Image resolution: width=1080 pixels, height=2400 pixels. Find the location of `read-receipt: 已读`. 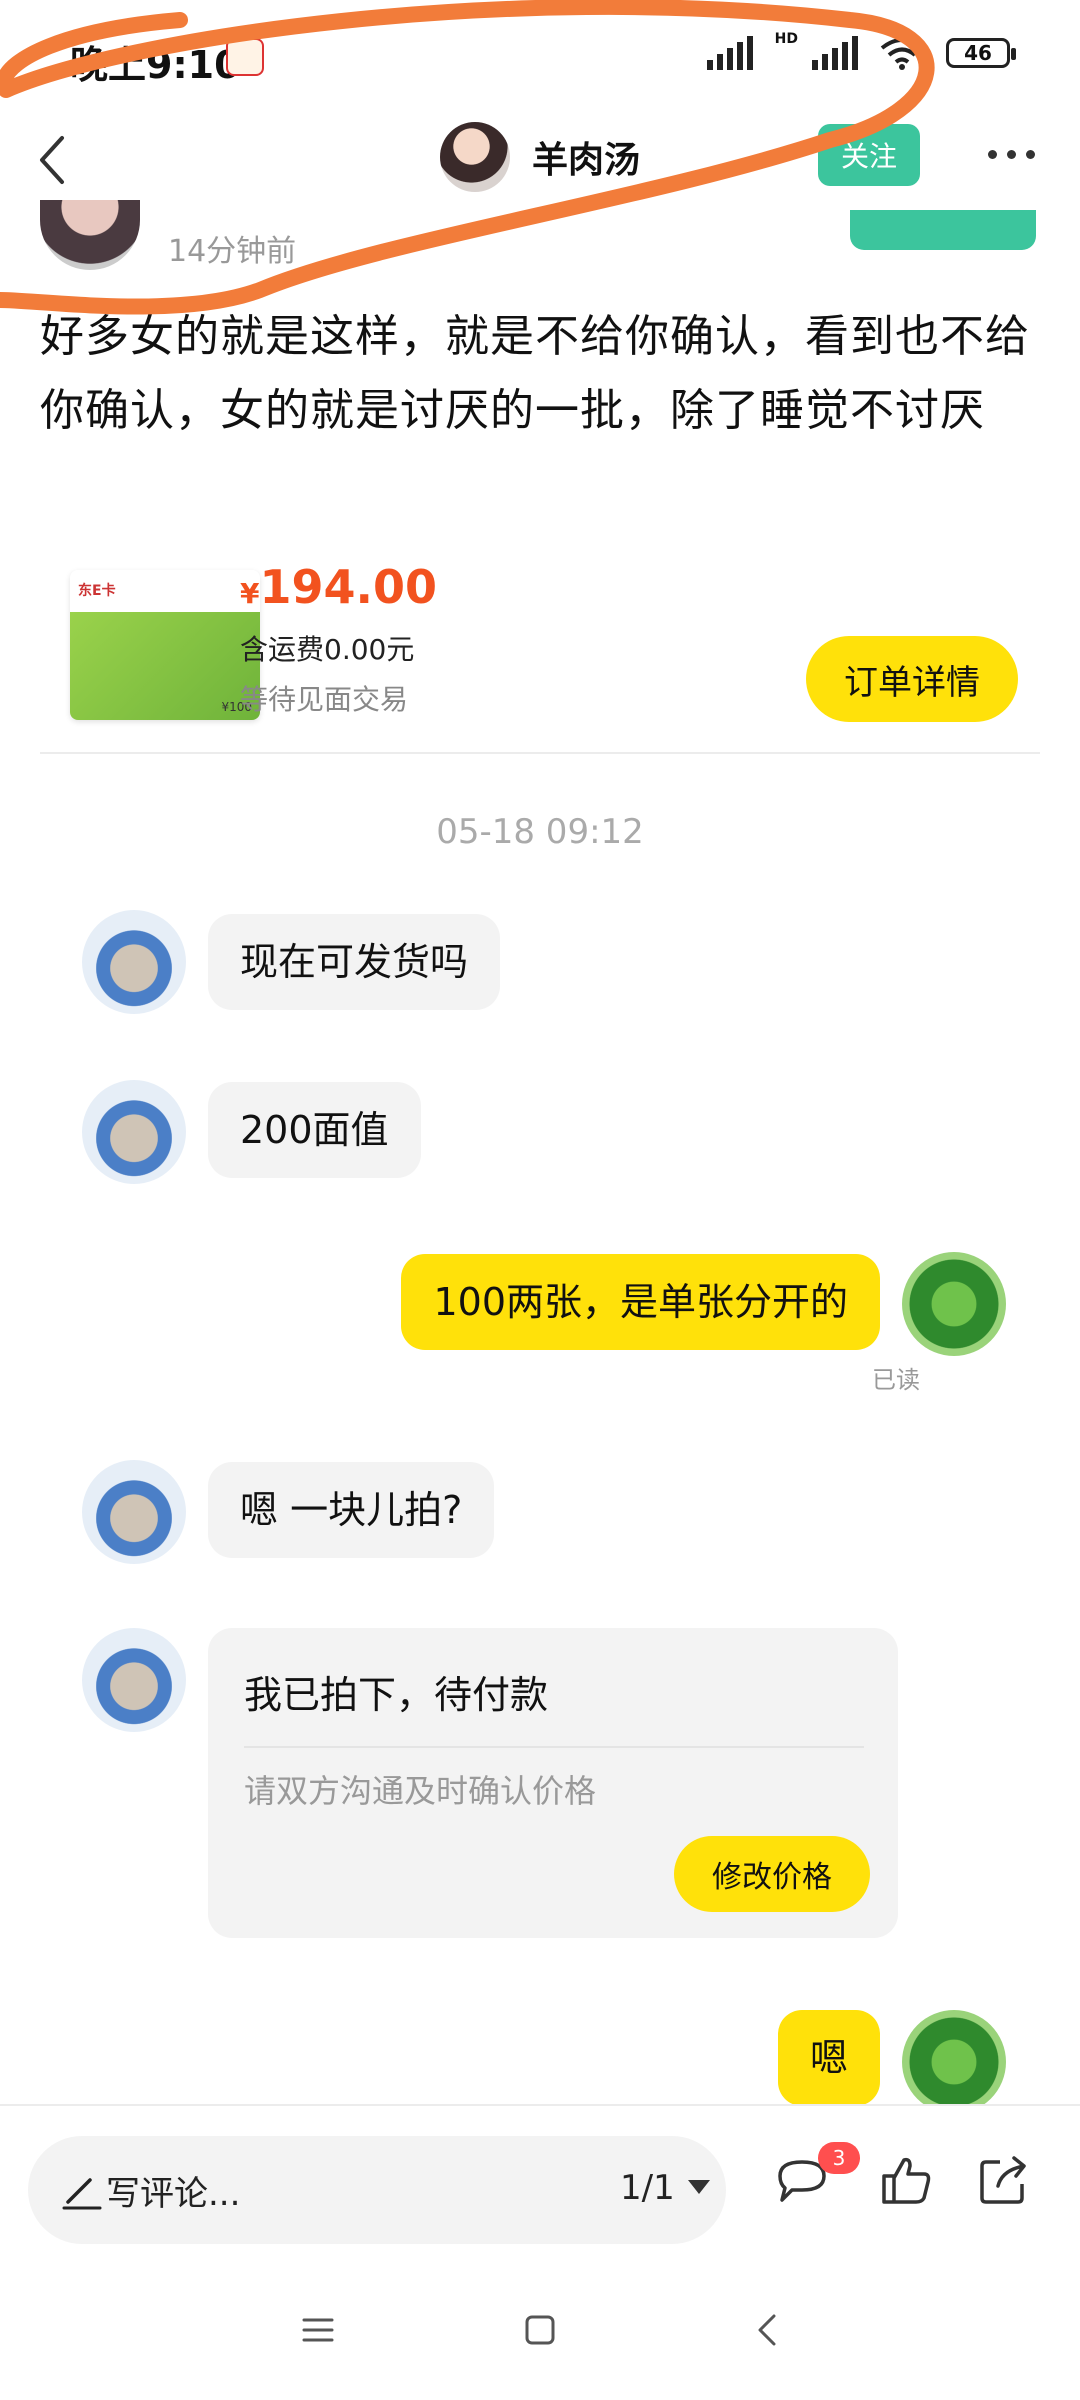

read-receipt: 已读 is located at coordinates (896, 1380).